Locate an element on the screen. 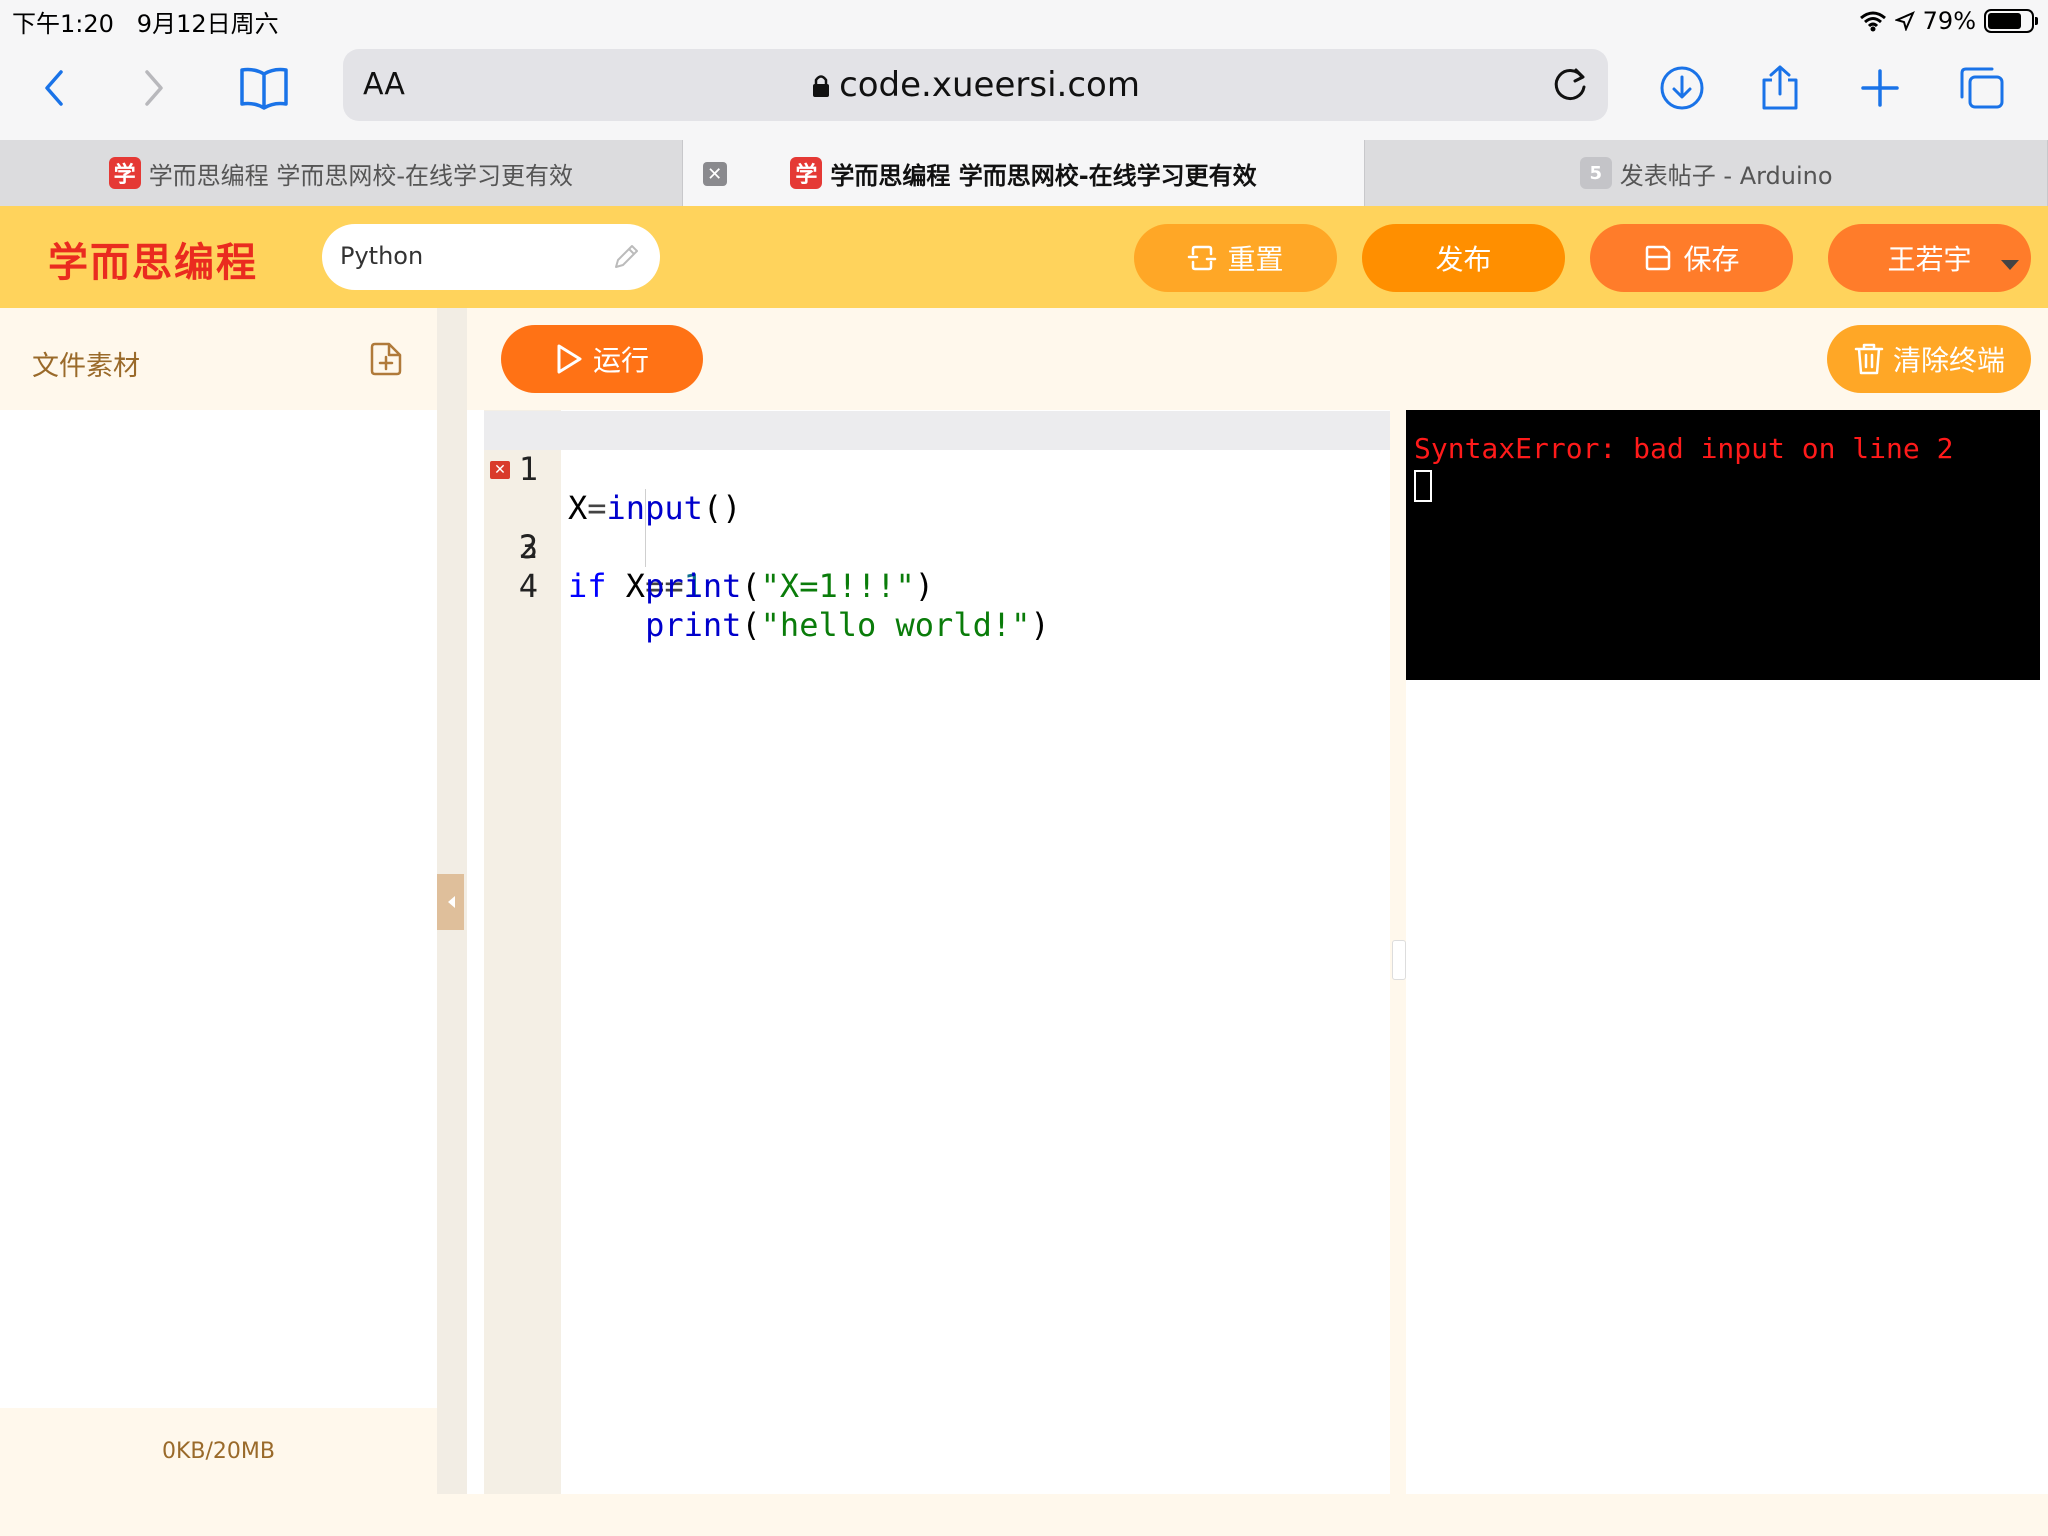  download-icon is located at coordinates (1682, 88).